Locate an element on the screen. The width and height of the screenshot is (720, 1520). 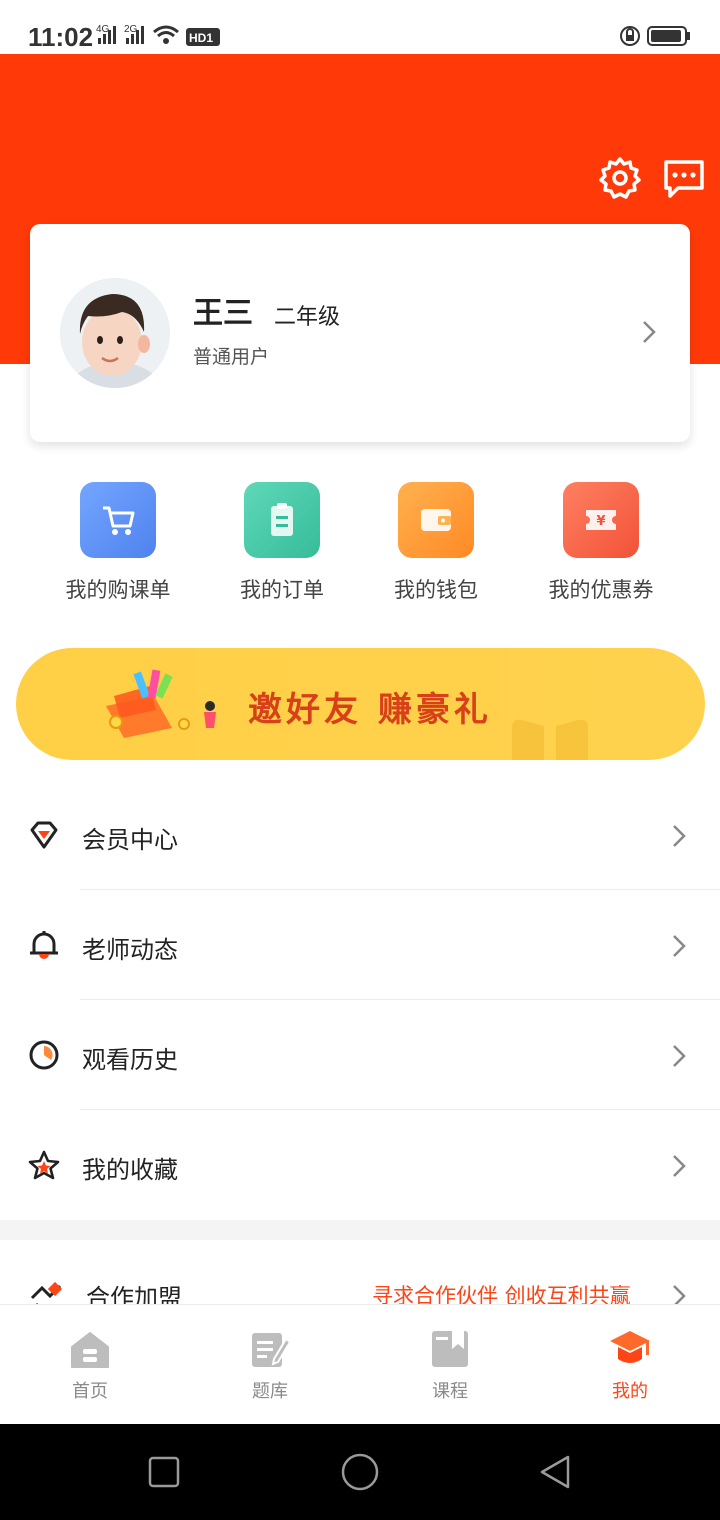
avatar is located at coordinates (115, 333).